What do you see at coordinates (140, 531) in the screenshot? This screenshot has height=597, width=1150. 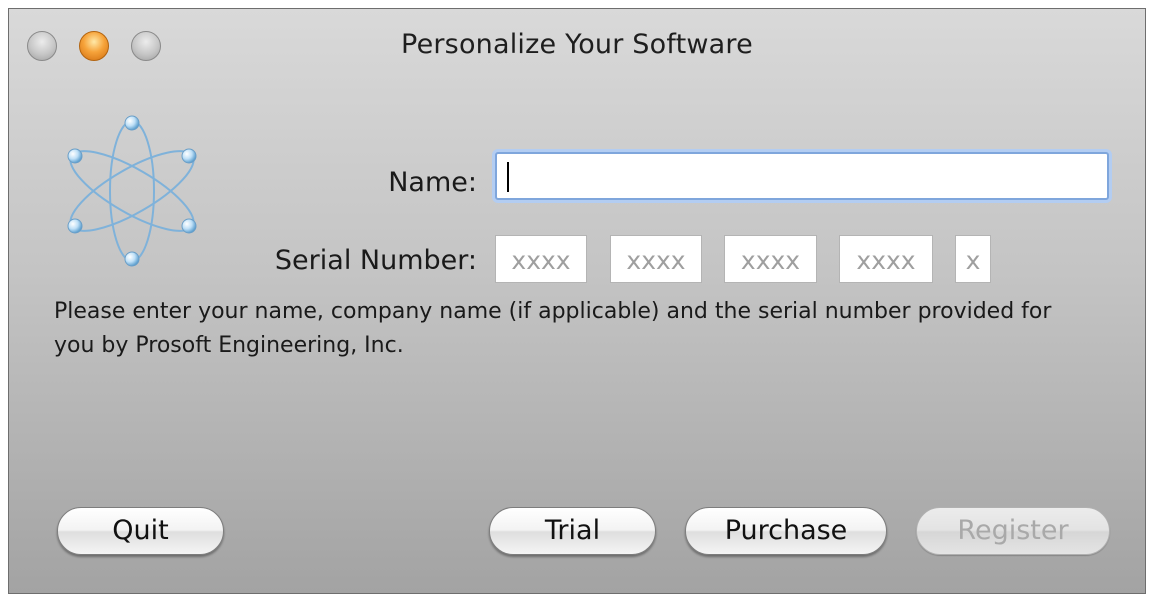 I see `quit-button: Quit` at bounding box center [140, 531].